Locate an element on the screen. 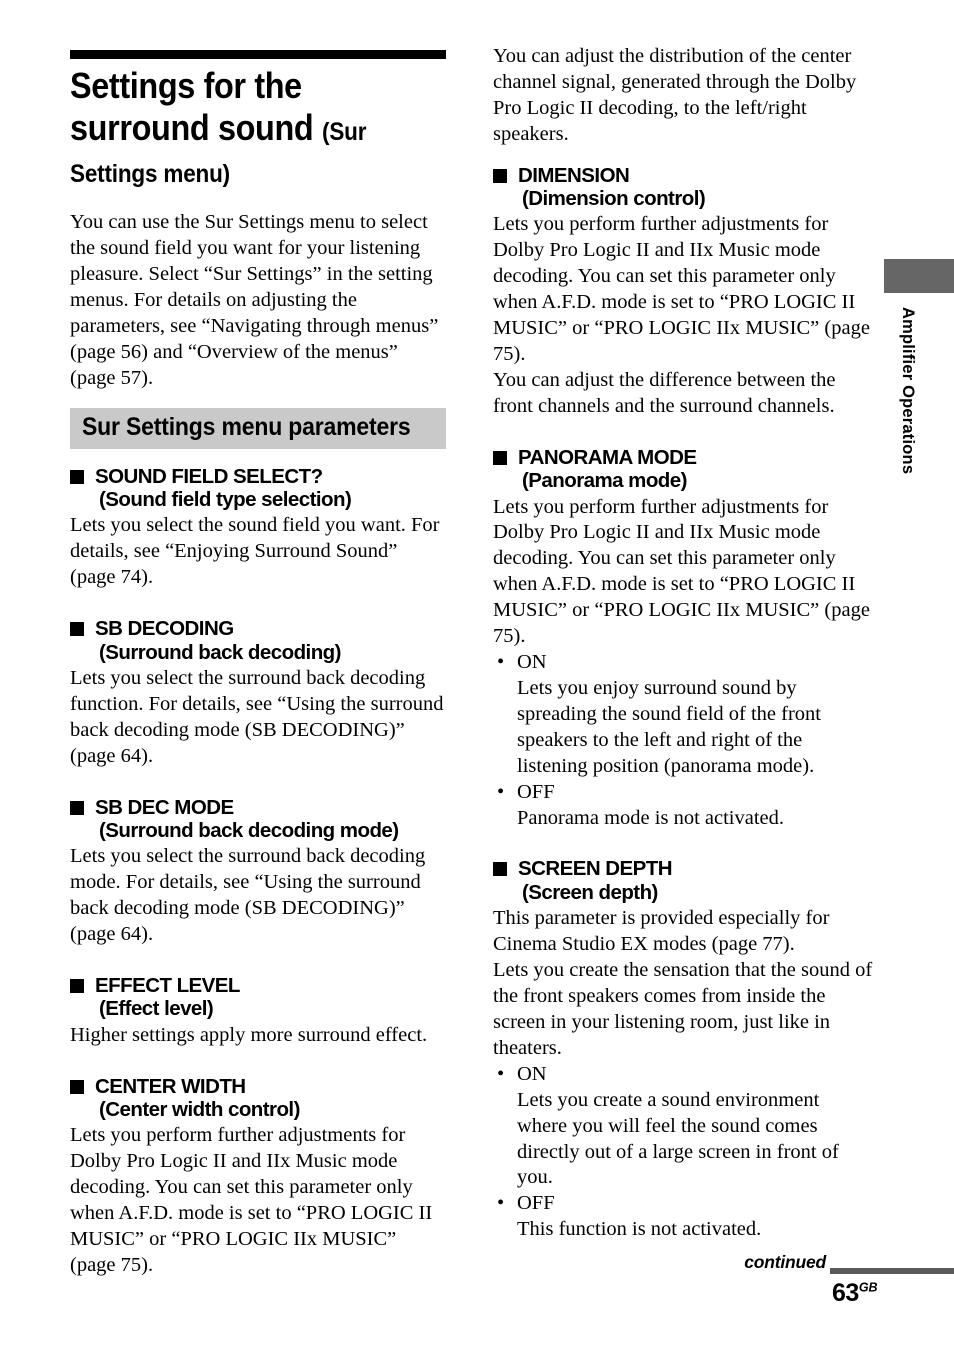 This screenshot has height=1352, width=954. option-item: • OFF Panorama mode is not activated. is located at coordinates (683, 806).